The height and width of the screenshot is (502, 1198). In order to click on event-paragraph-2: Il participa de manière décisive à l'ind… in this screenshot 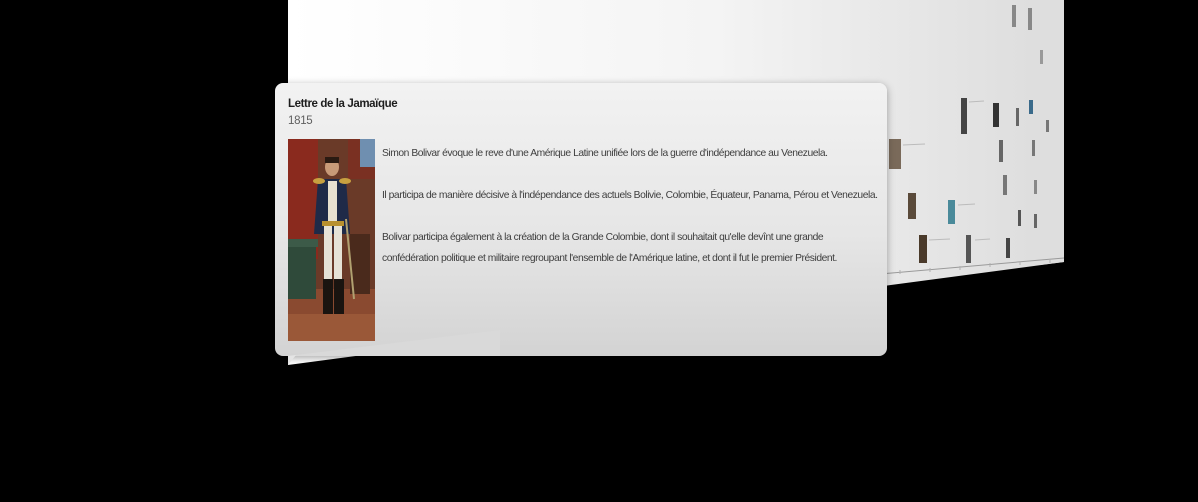, I will do `click(630, 195)`.